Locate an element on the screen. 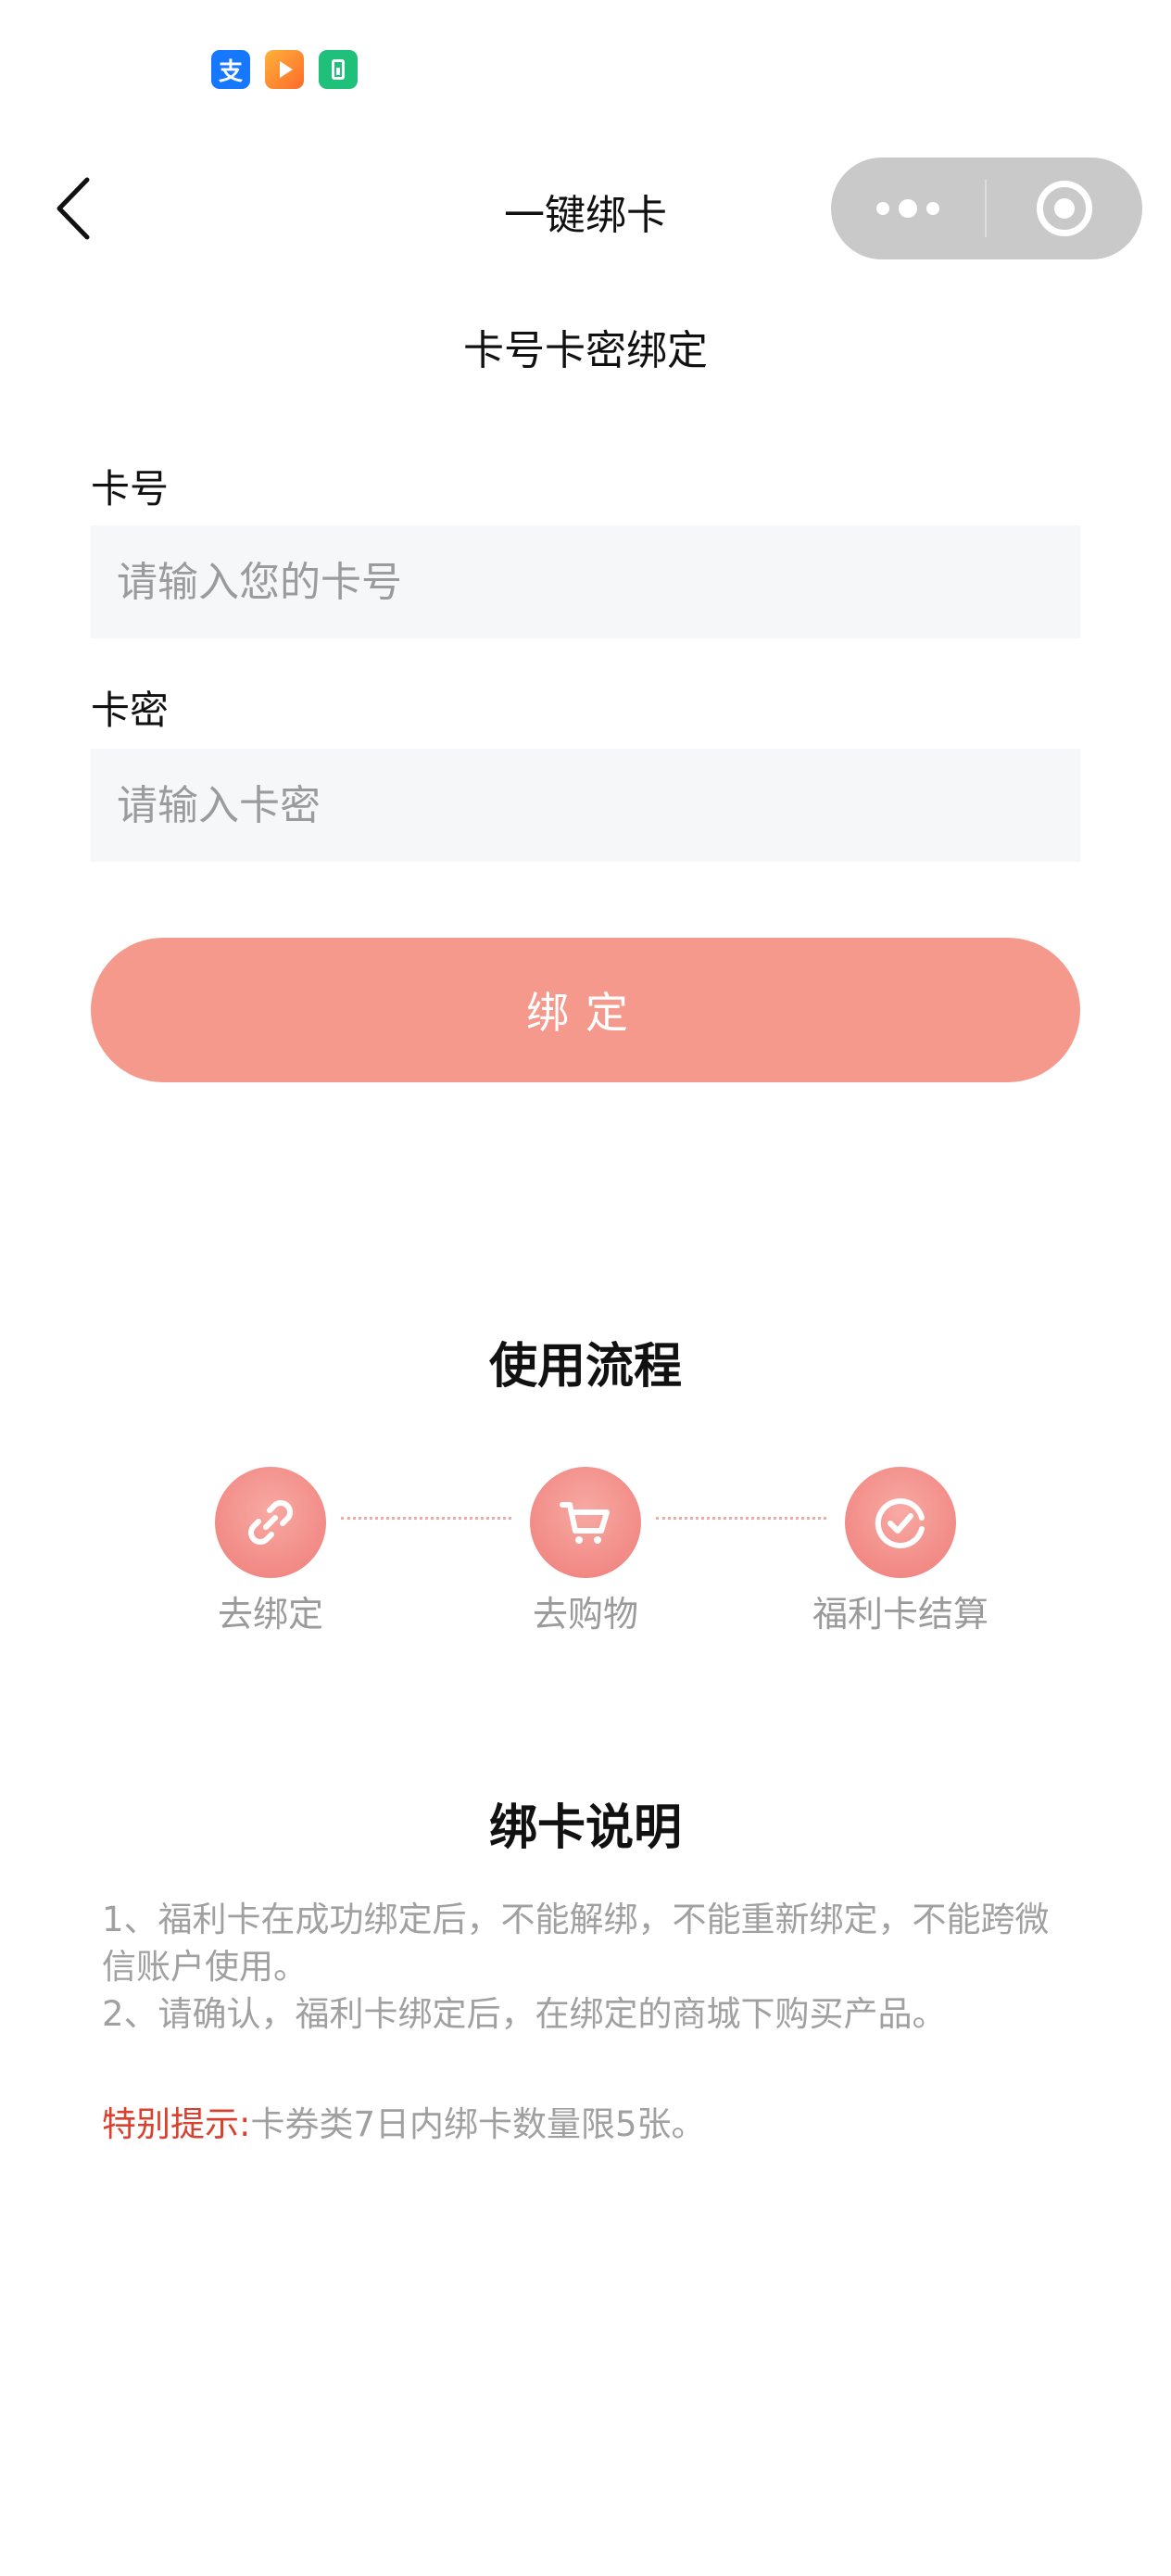  battery-app-icon is located at coordinates (339, 69).